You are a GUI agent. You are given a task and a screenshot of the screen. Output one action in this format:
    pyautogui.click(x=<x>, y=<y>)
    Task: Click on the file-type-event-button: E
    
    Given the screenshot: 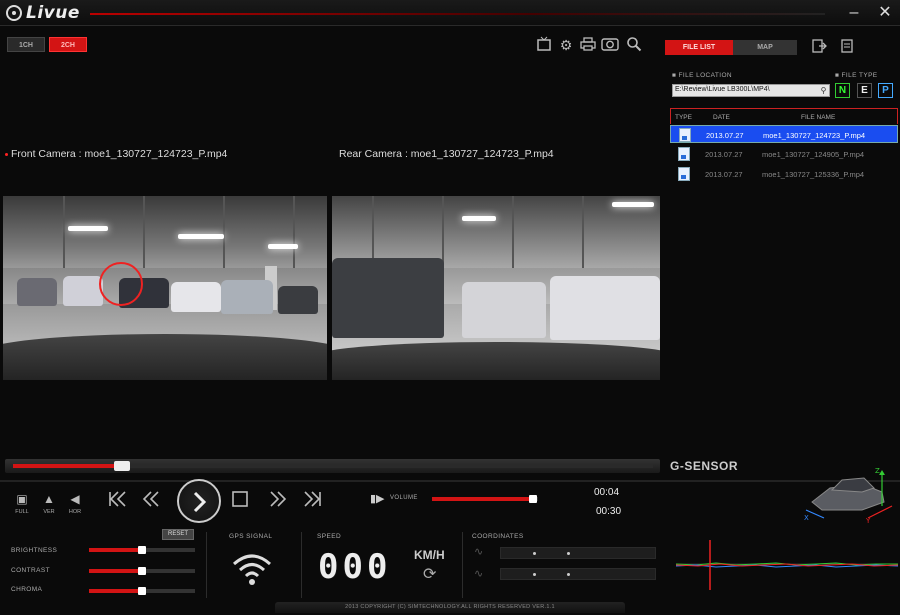 What is the action you would take?
    pyautogui.click(x=864, y=90)
    